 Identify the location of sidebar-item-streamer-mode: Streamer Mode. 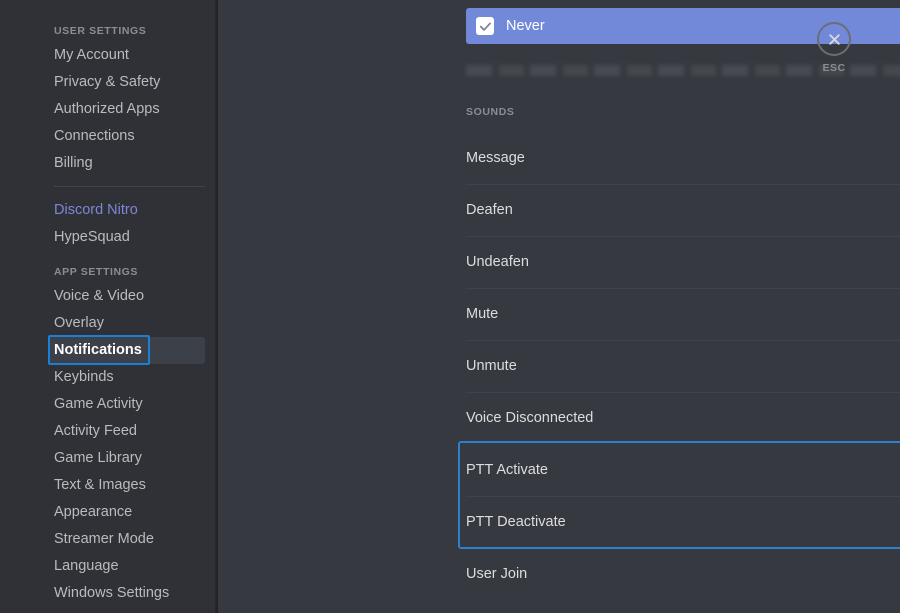
(109, 539).